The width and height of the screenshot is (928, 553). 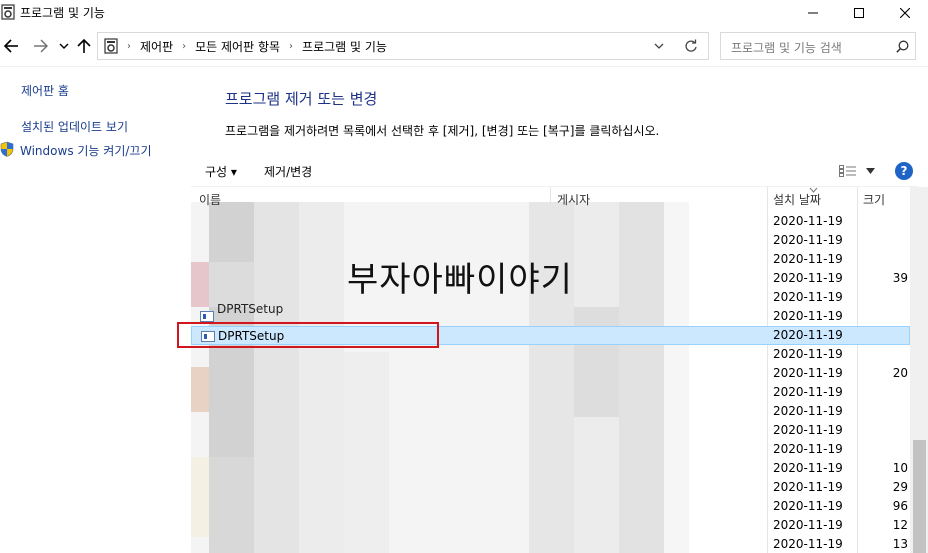 I want to click on search-placeholder: 프로그램 및 기능 검색, so click(x=786, y=48).